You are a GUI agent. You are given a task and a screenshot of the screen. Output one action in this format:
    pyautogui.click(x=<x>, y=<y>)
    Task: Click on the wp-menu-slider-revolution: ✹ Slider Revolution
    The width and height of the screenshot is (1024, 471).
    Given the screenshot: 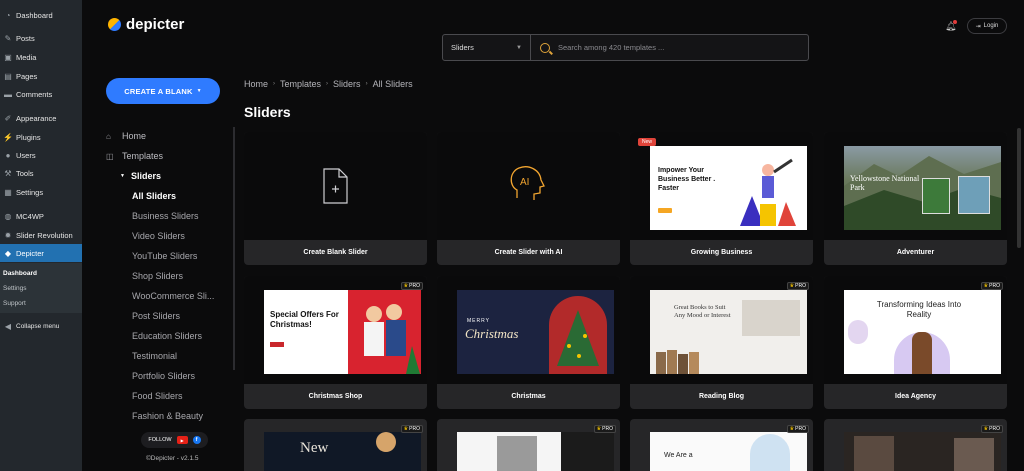 What is the action you would take?
    pyautogui.click(x=41, y=235)
    